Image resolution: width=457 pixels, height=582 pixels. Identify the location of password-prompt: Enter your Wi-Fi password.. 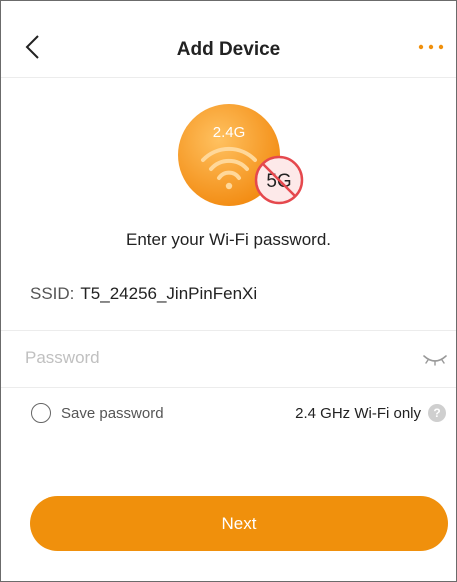
(228, 239).